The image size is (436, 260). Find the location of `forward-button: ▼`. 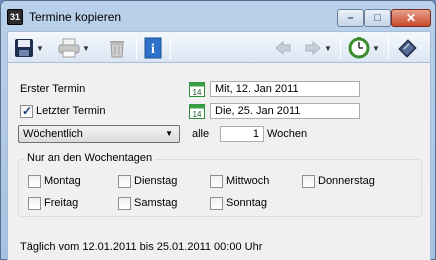

forward-button: ▼ is located at coordinates (318, 48).